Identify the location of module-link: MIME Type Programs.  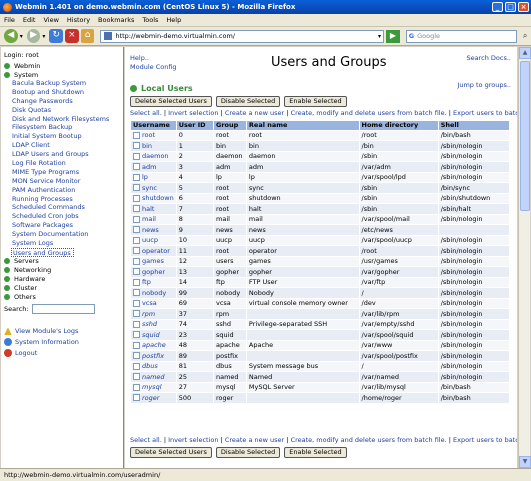
(62, 172).